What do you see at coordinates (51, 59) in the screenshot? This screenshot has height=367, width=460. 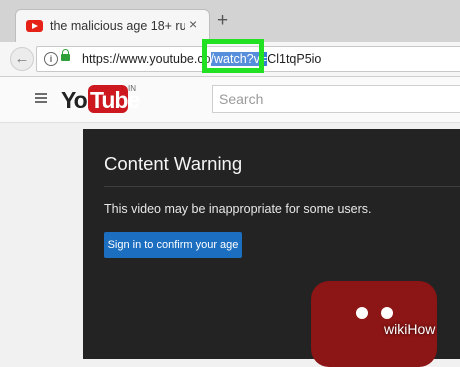 I see `info-icon: i` at bounding box center [51, 59].